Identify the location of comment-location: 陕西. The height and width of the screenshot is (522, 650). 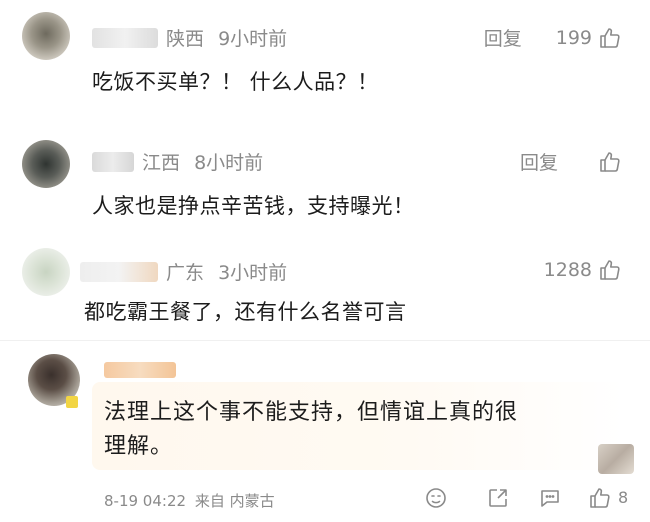
(185, 39).